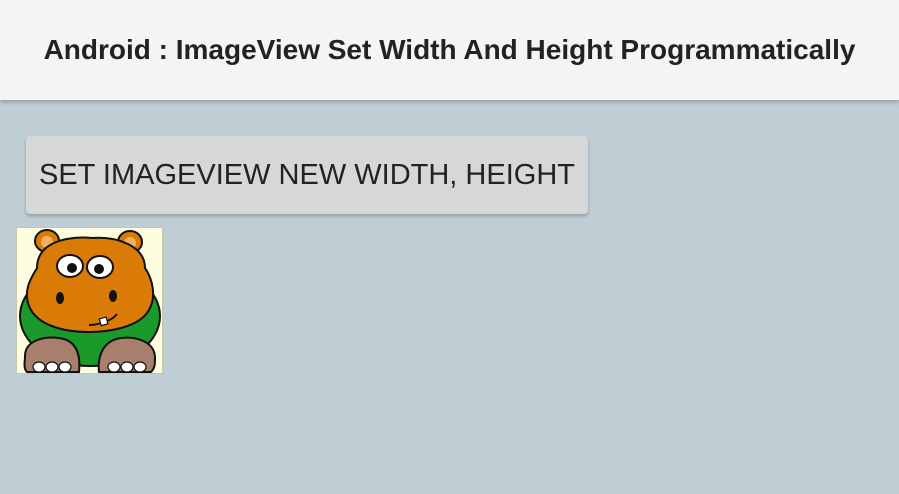 This screenshot has height=494, width=899. What do you see at coordinates (99, 269) in the screenshot?
I see `hippo-right-pupil` at bounding box center [99, 269].